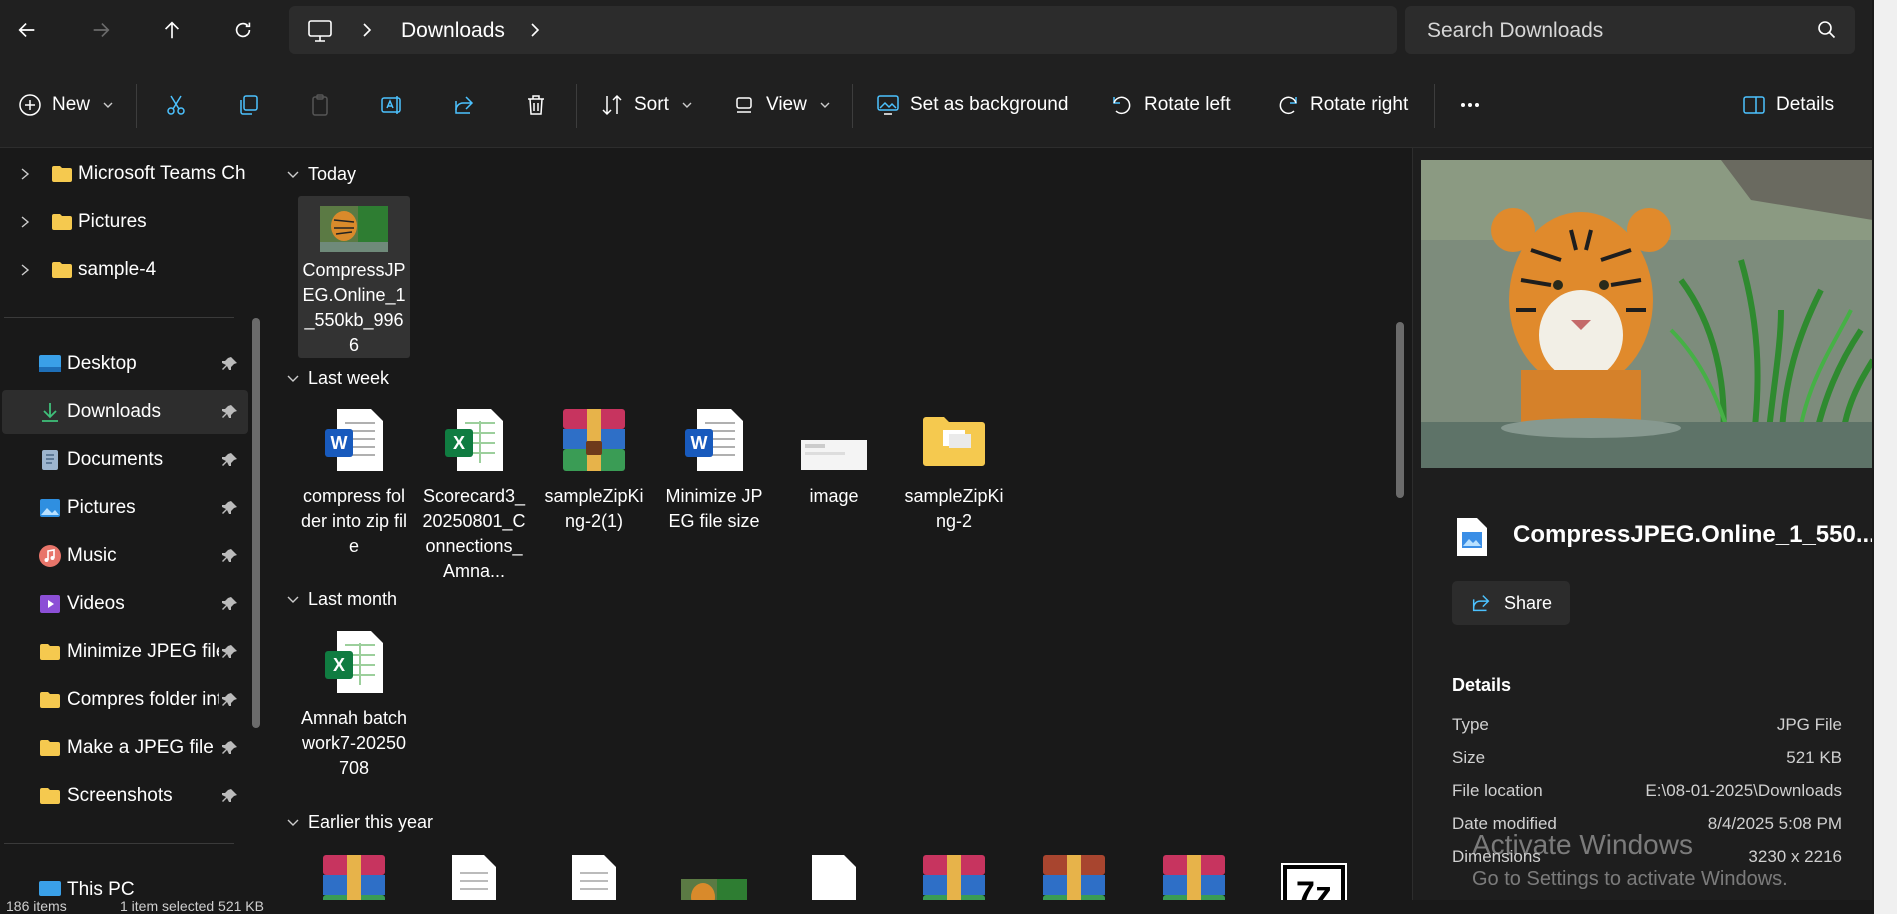  What do you see at coordinates (1743, 791) in the screenshot?
I see `details-value: E:\08-01-2025\Downloads` at bounding box center [1743, 791].